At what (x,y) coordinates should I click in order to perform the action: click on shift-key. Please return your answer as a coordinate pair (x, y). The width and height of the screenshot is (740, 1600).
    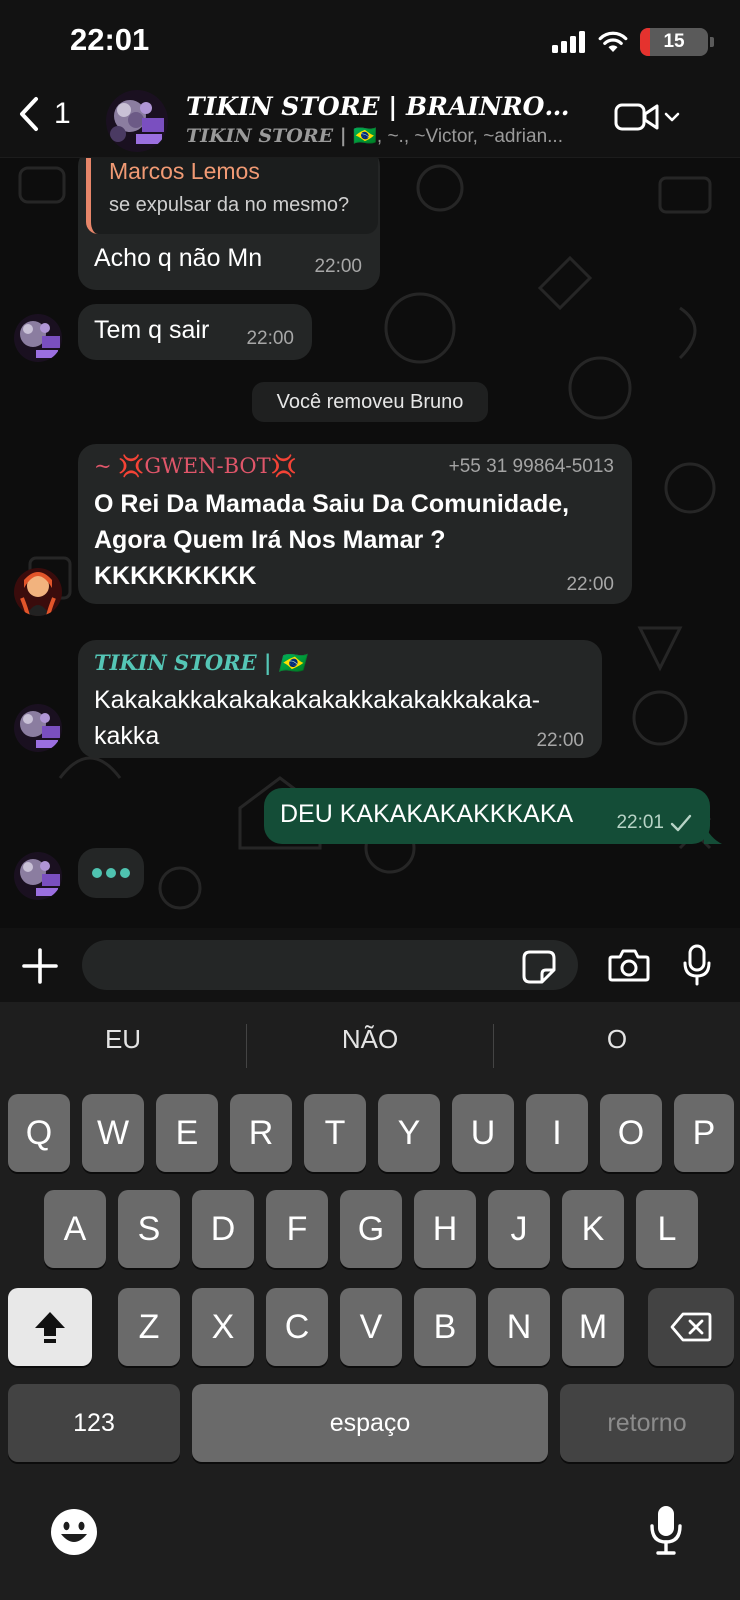
    Looking at the image, I should click on (50, 1327).